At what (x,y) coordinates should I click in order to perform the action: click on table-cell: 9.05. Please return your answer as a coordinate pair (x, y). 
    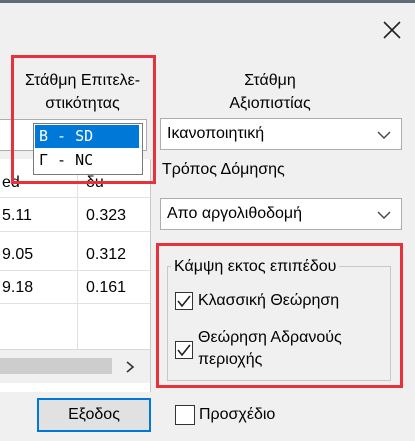
    Looking at the image, I should click on (18, 254).